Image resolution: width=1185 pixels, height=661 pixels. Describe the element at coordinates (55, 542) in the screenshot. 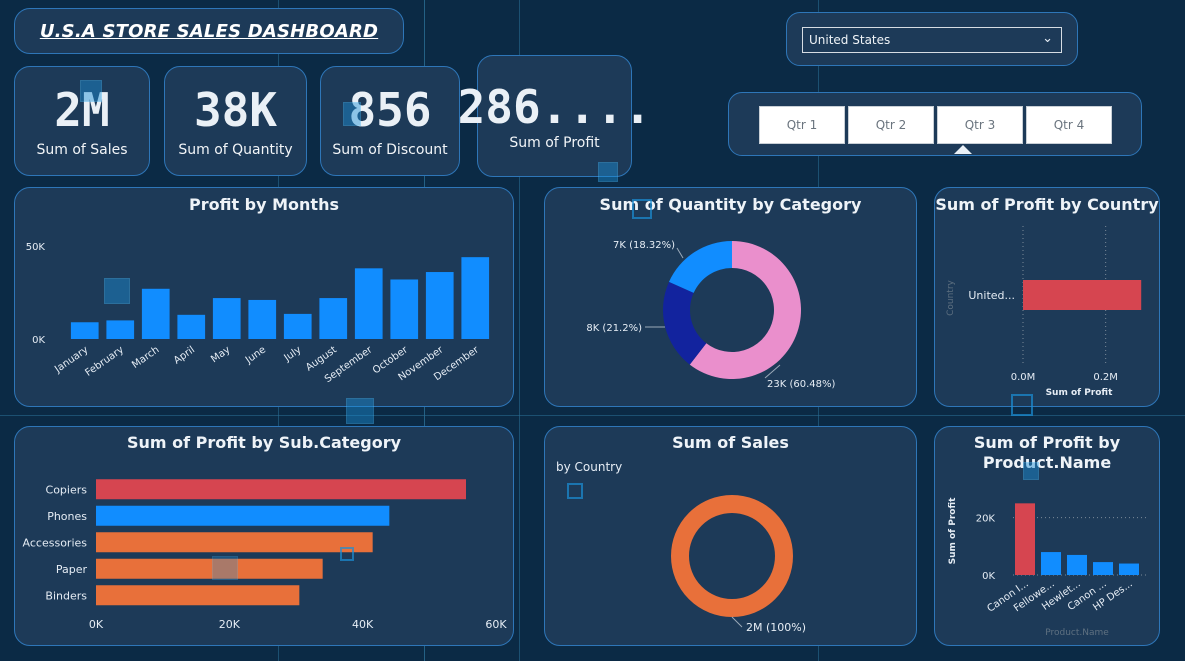

I see `y-tick-label: Accessories` at that location.